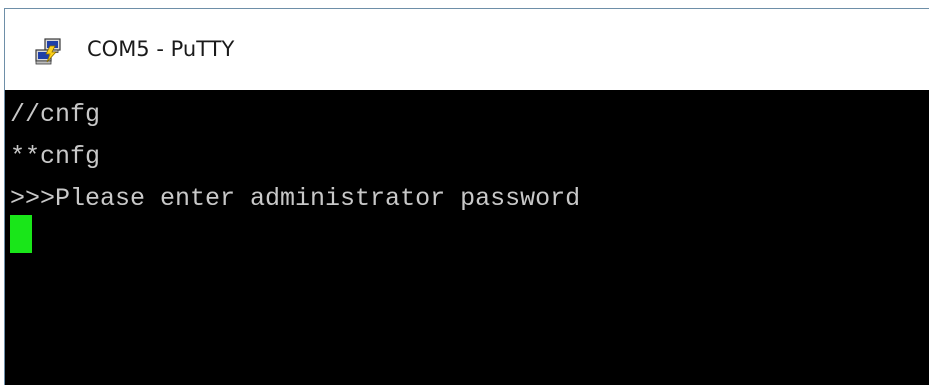 Image resolution: width=929 pixels, height=385 pixels. I want to click on terminal-line: //cnfg, so click(55, 114).